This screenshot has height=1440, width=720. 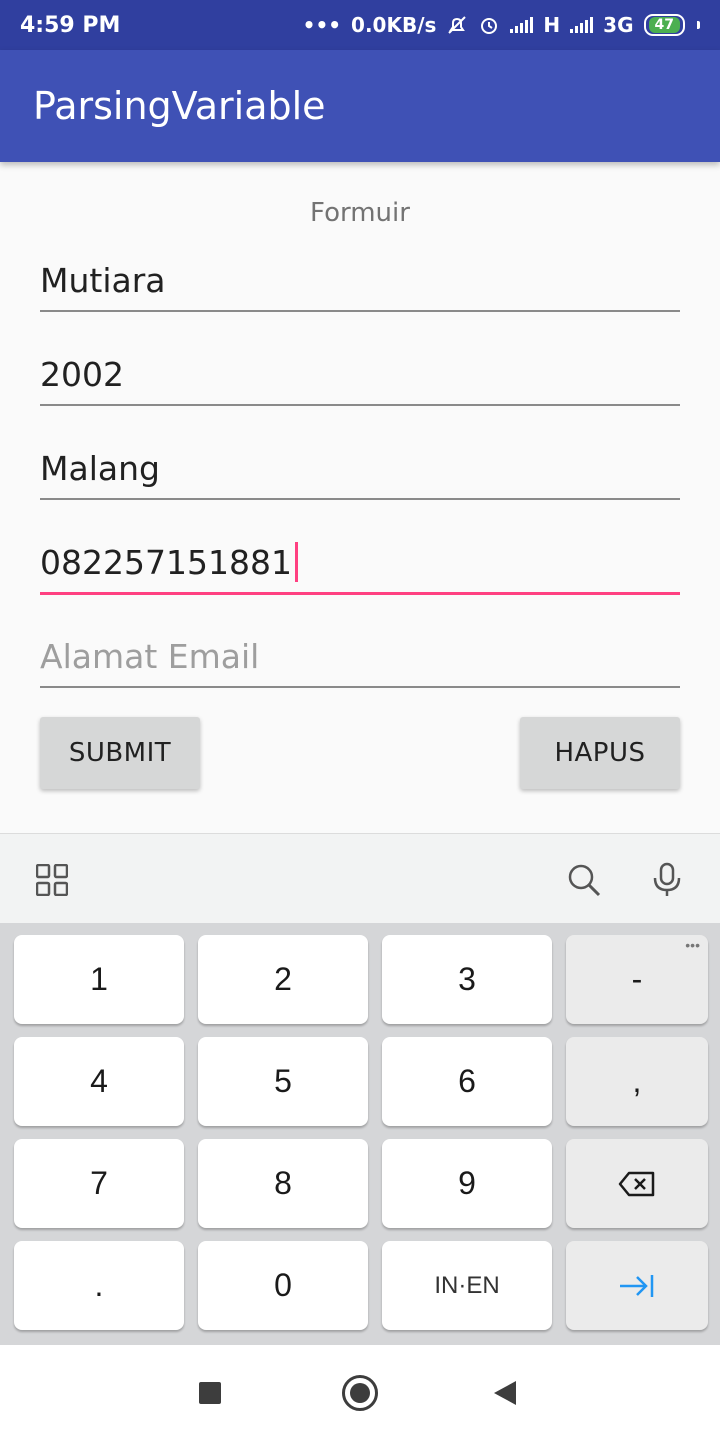 I want to click on backspace-key, so click(x=637, y=1183).